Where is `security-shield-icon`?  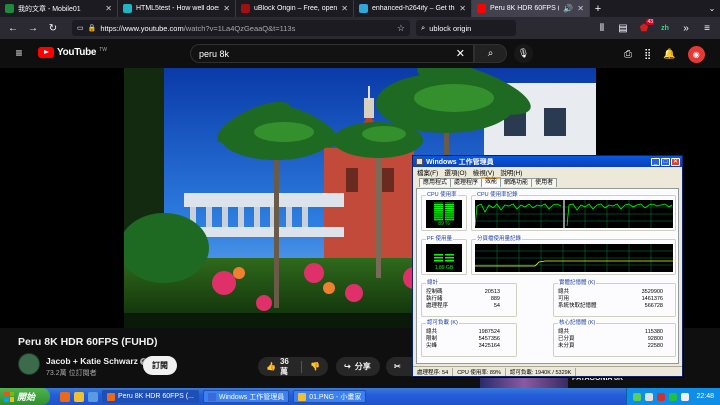 security-shield-icon is located at coordinates (661, 396).